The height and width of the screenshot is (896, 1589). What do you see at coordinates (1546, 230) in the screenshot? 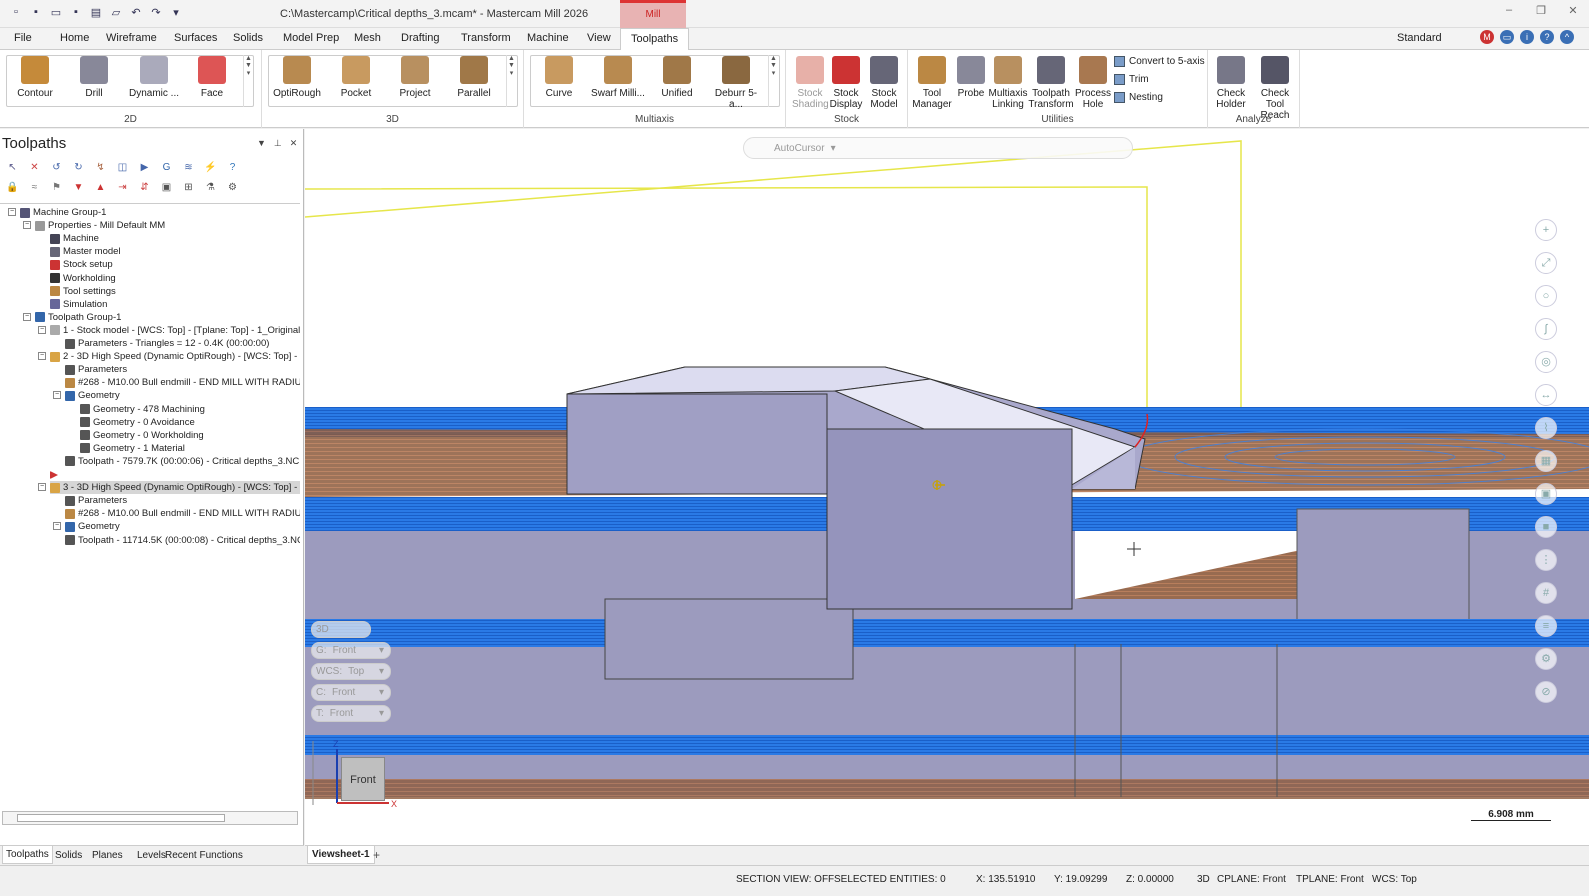
I see `zoom-in-icon: +` at bounding box center [1546, 230].